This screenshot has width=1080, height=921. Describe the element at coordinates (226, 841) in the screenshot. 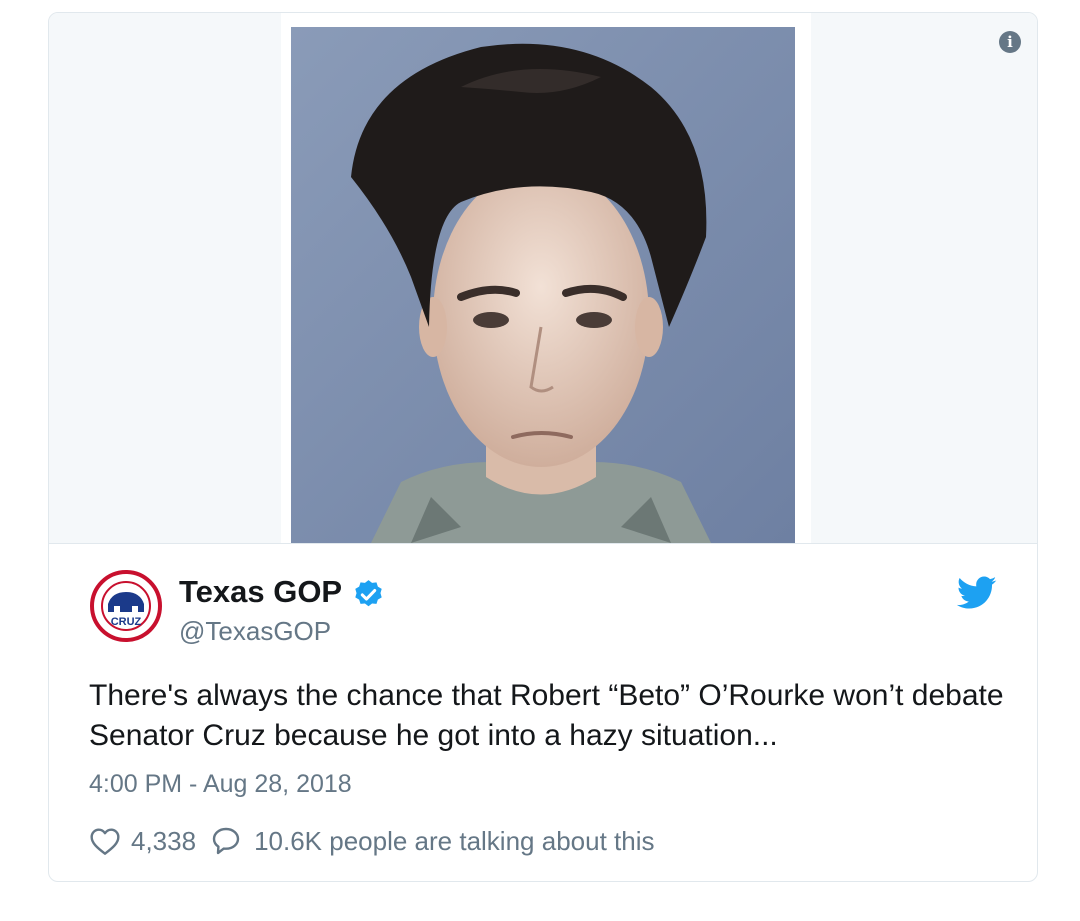

I see `speech-bubble-icon` at that location.